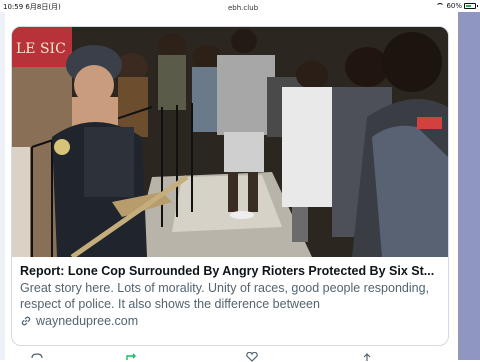 The image size is (480, 362). What do you see at coordinates (132, 357) in the screenshot?
I see `retweet-icon` at bounding box center [132, 357].